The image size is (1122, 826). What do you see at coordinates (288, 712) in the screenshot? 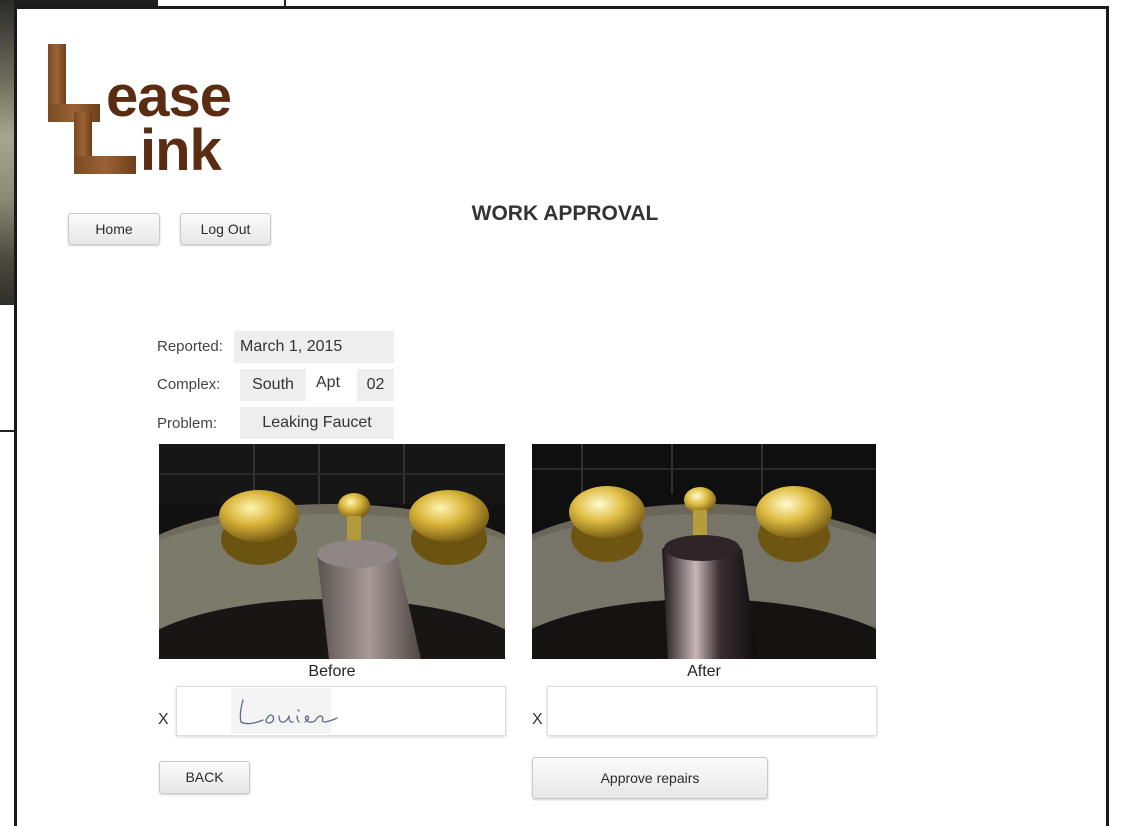
I see `handwritten-signature` at bounding box center [288, 712].